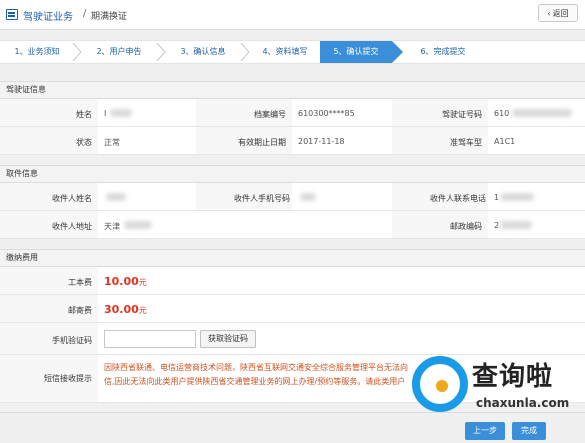 The height and width of the screenshot is (443, 585). I want to click on watermark-logo: 查询啦 chaxunla.com, so click(495, 385).